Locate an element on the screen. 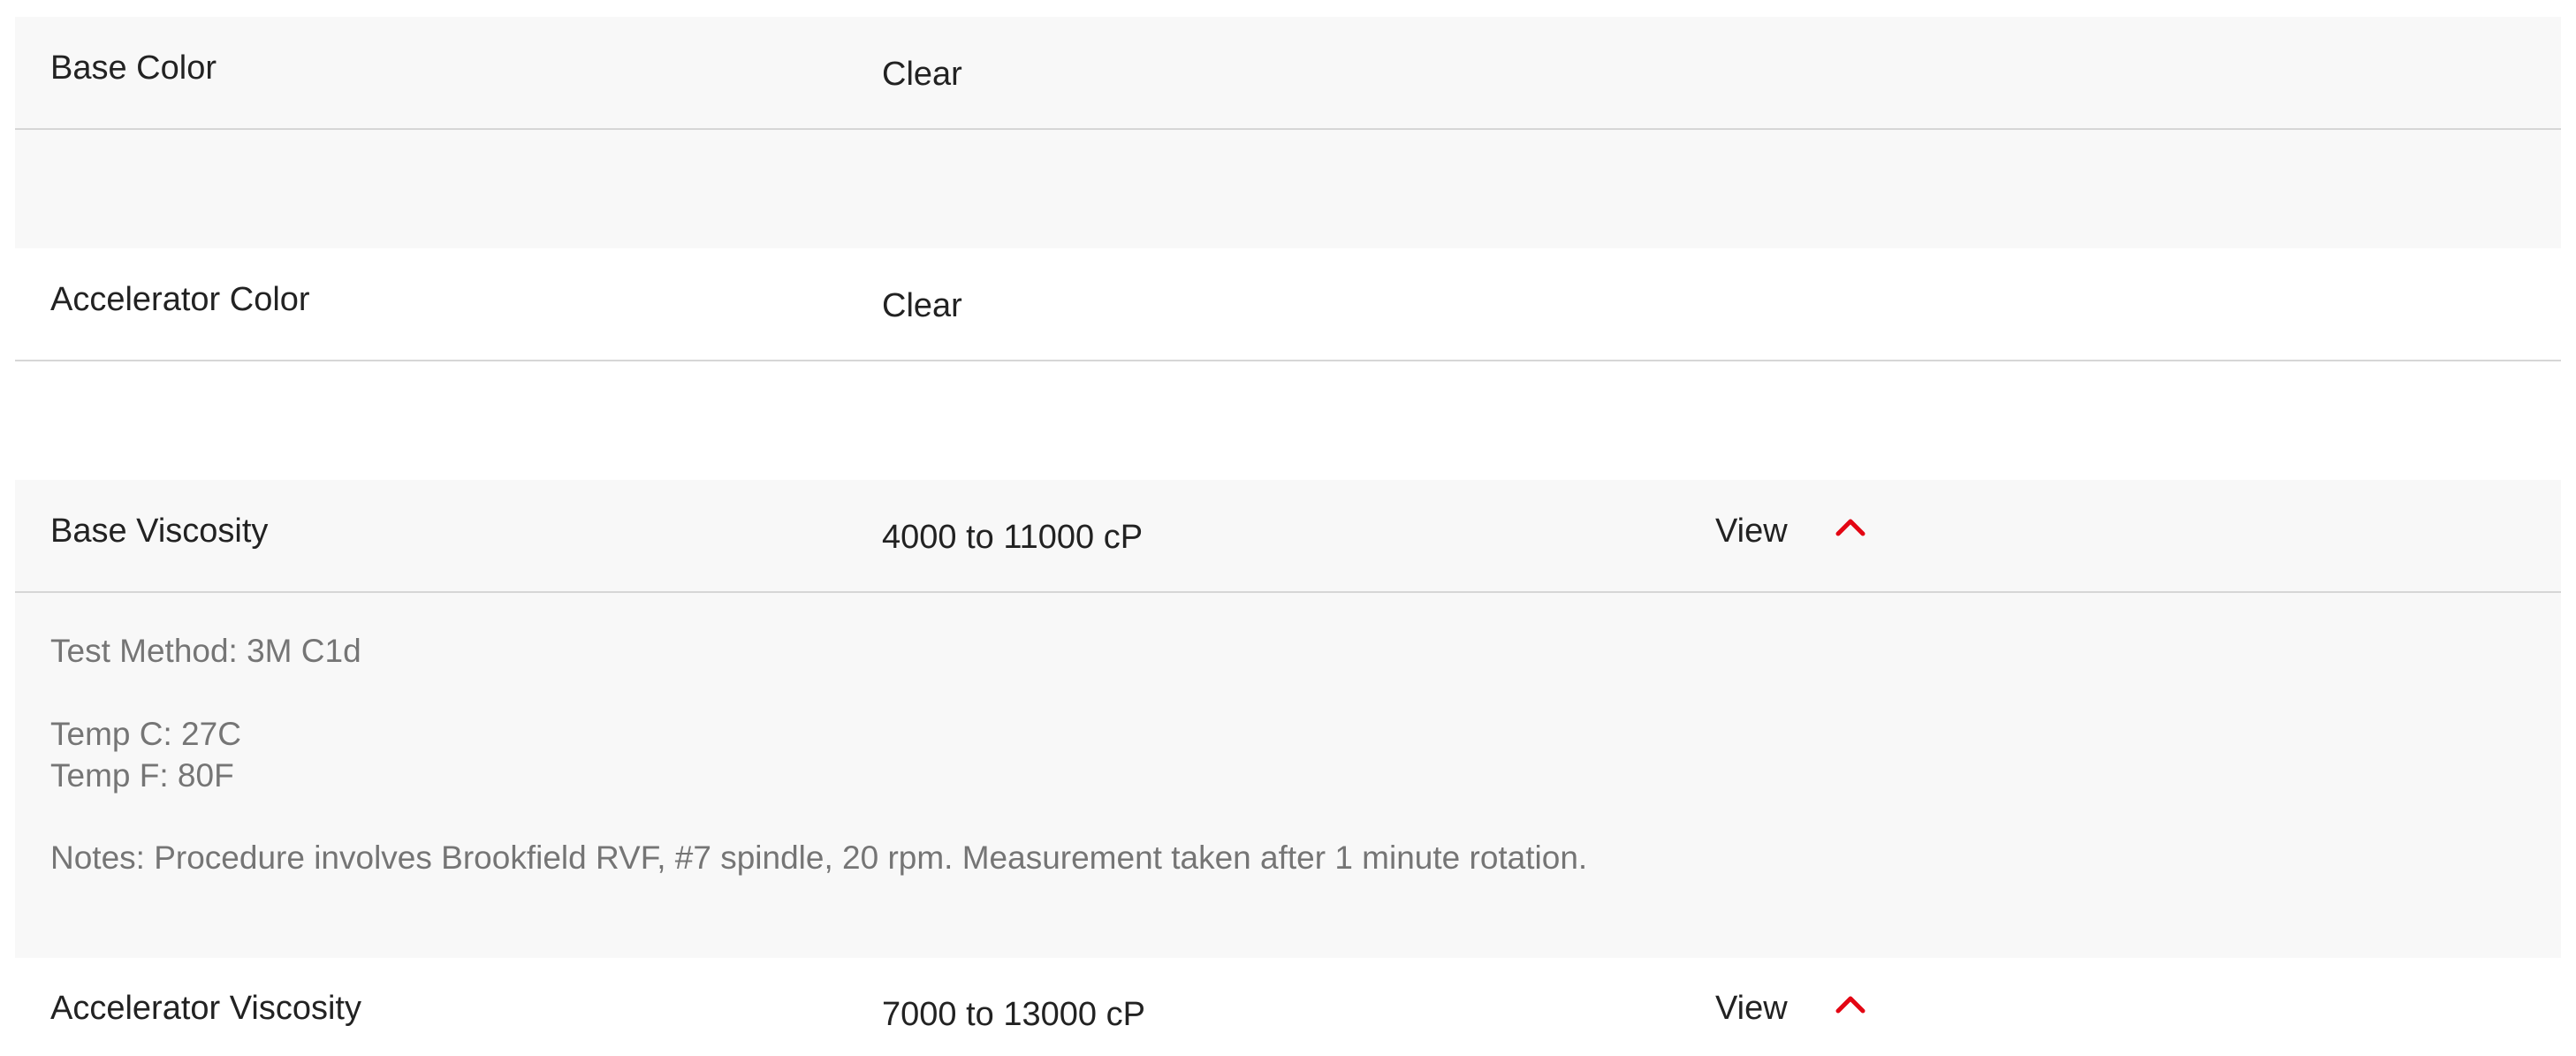  test-method-text: Test Method: 3M C1d is located at coordinates (205, 651).